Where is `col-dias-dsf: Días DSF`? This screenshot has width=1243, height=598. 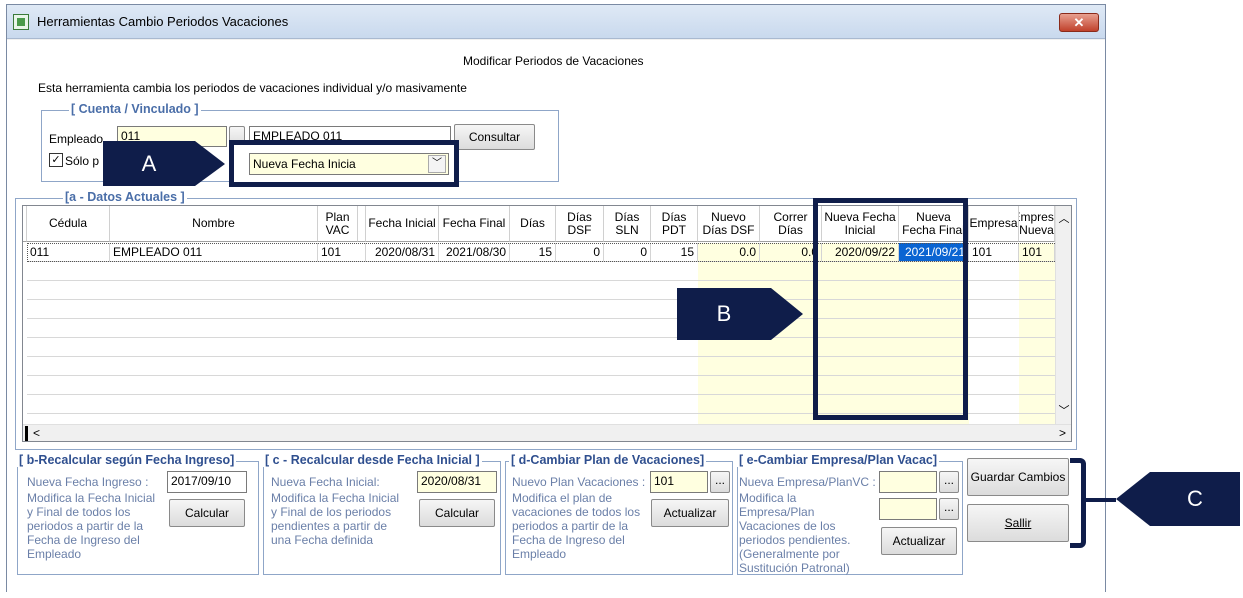 col-dias-dsf: Días DSF is located at coordinates (580, 224).